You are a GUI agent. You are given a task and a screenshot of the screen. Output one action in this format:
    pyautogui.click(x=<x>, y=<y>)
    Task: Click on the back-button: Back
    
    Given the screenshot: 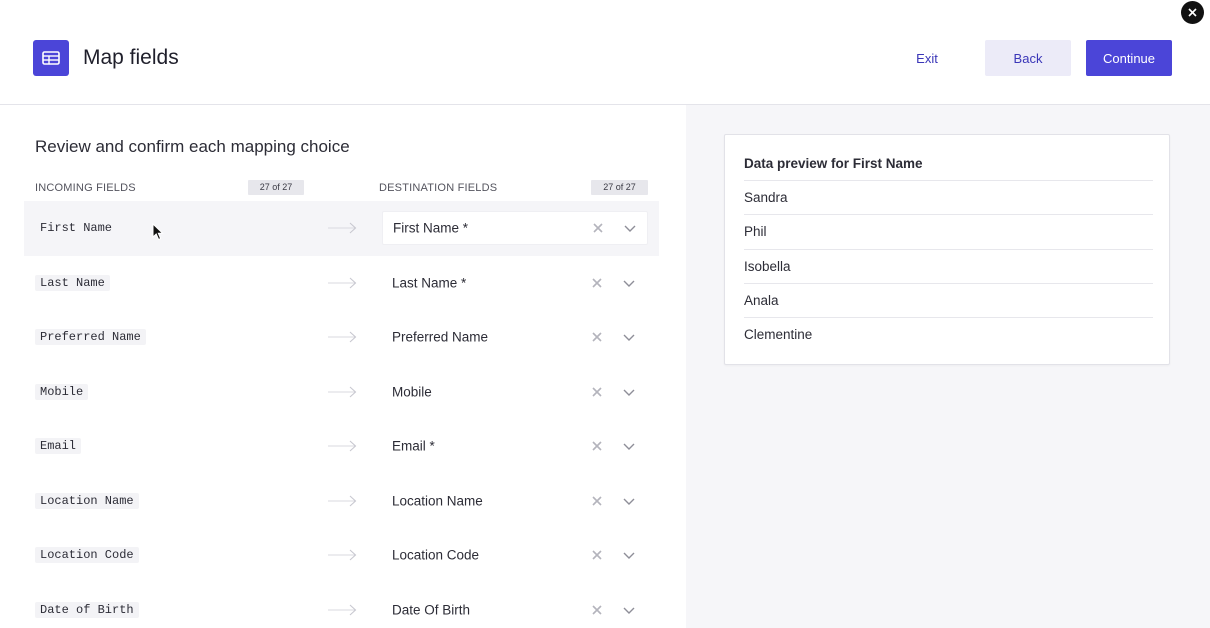 What is the action you would take?
    pyautogui.click(x=1028, y=58)
    